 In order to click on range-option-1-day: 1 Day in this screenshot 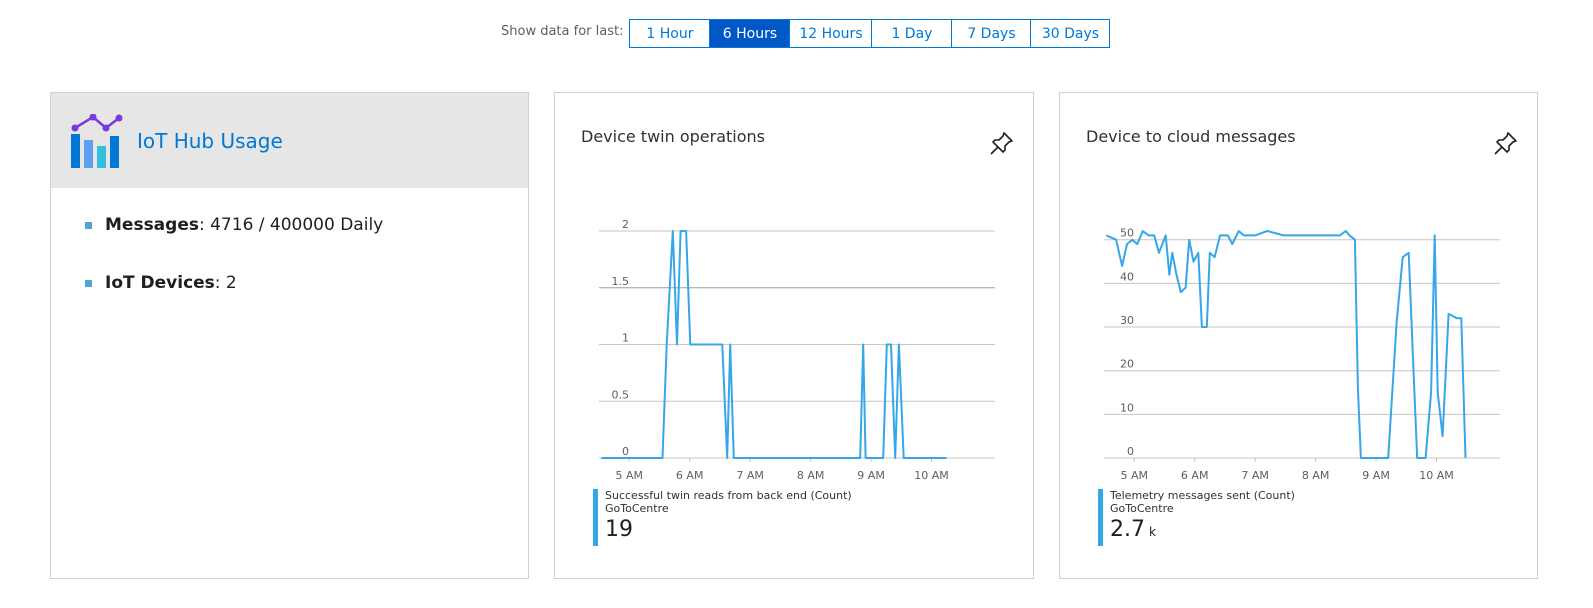, I will do `click(911, 33)`.